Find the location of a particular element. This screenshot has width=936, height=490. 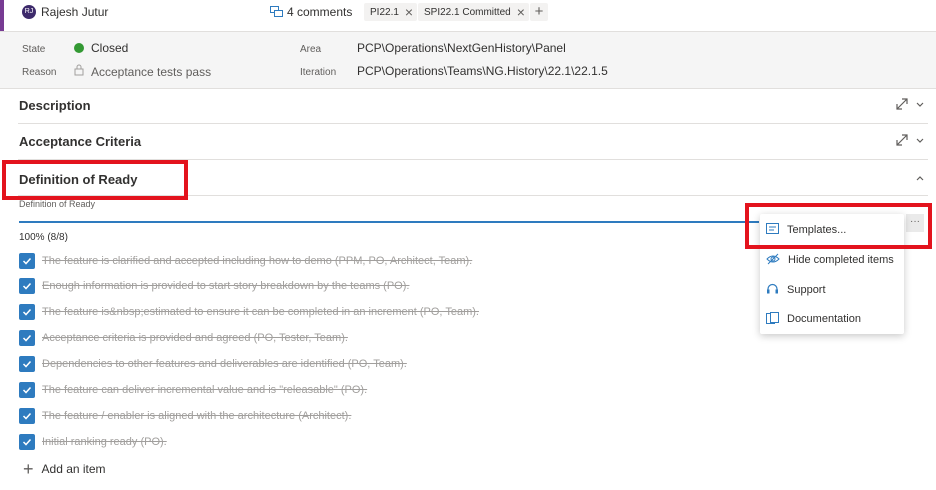

chevron-up-icon is located at coordinates (920, 178).